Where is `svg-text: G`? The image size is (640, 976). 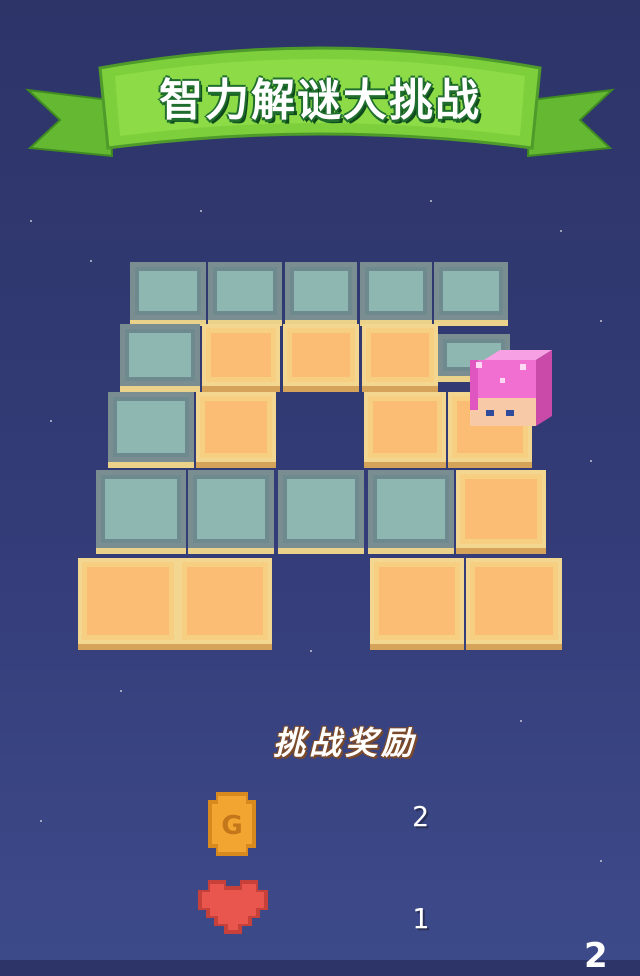 svg-text: G is located at coordinates (231, 826).